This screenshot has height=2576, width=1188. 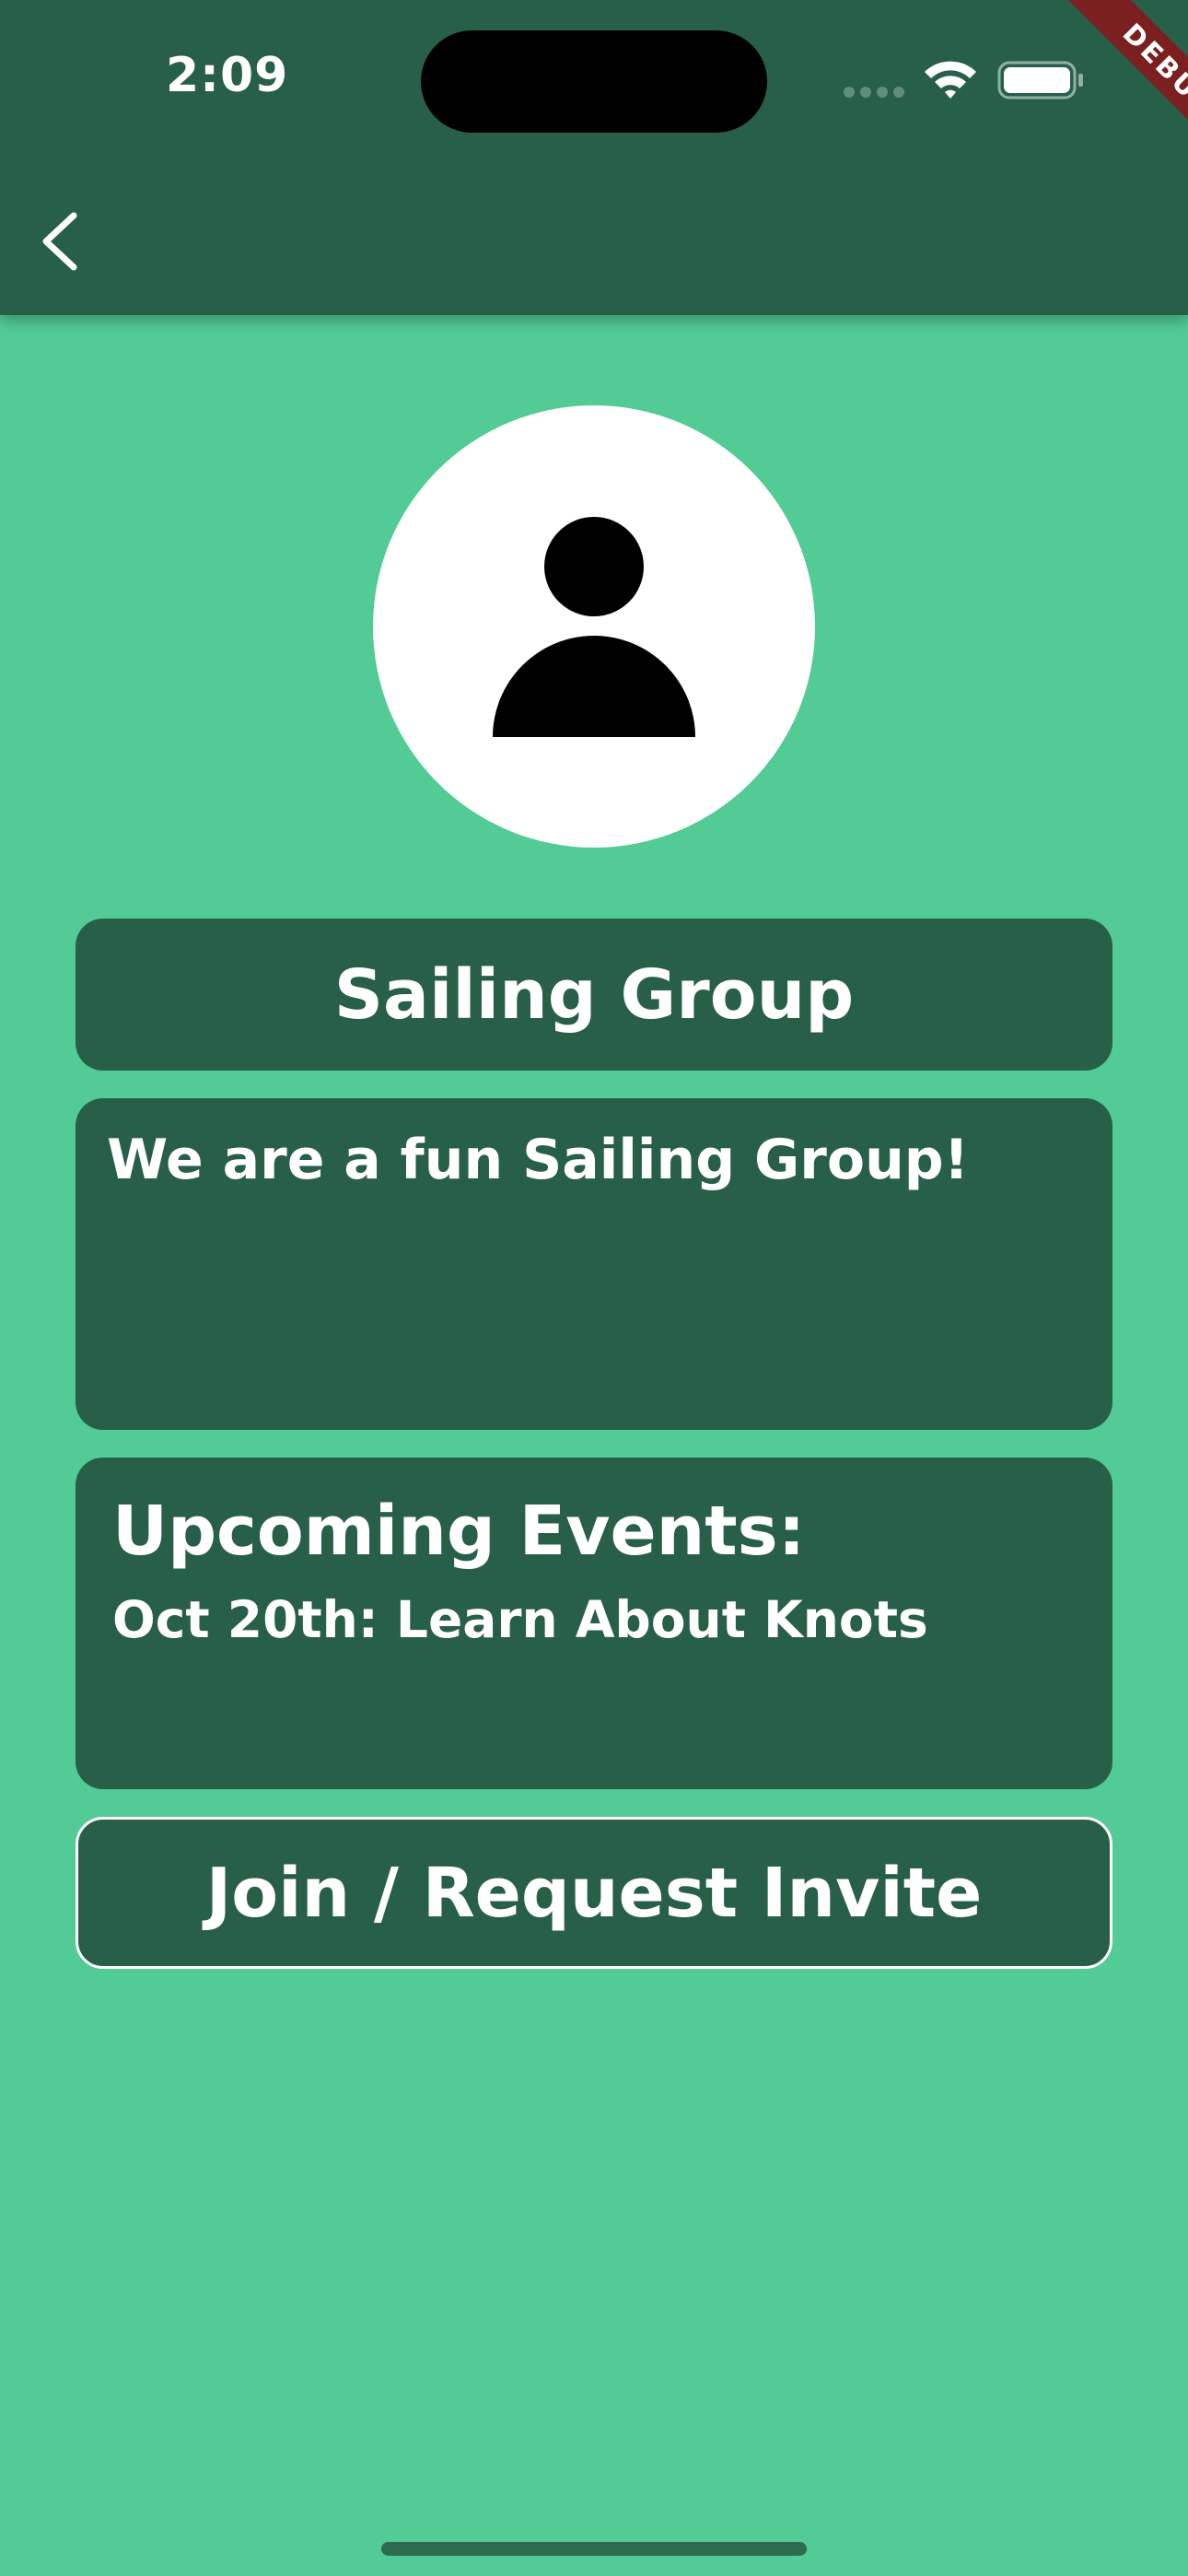 I want to click on group-name: Sailing Group, so click(x=594, y=994).